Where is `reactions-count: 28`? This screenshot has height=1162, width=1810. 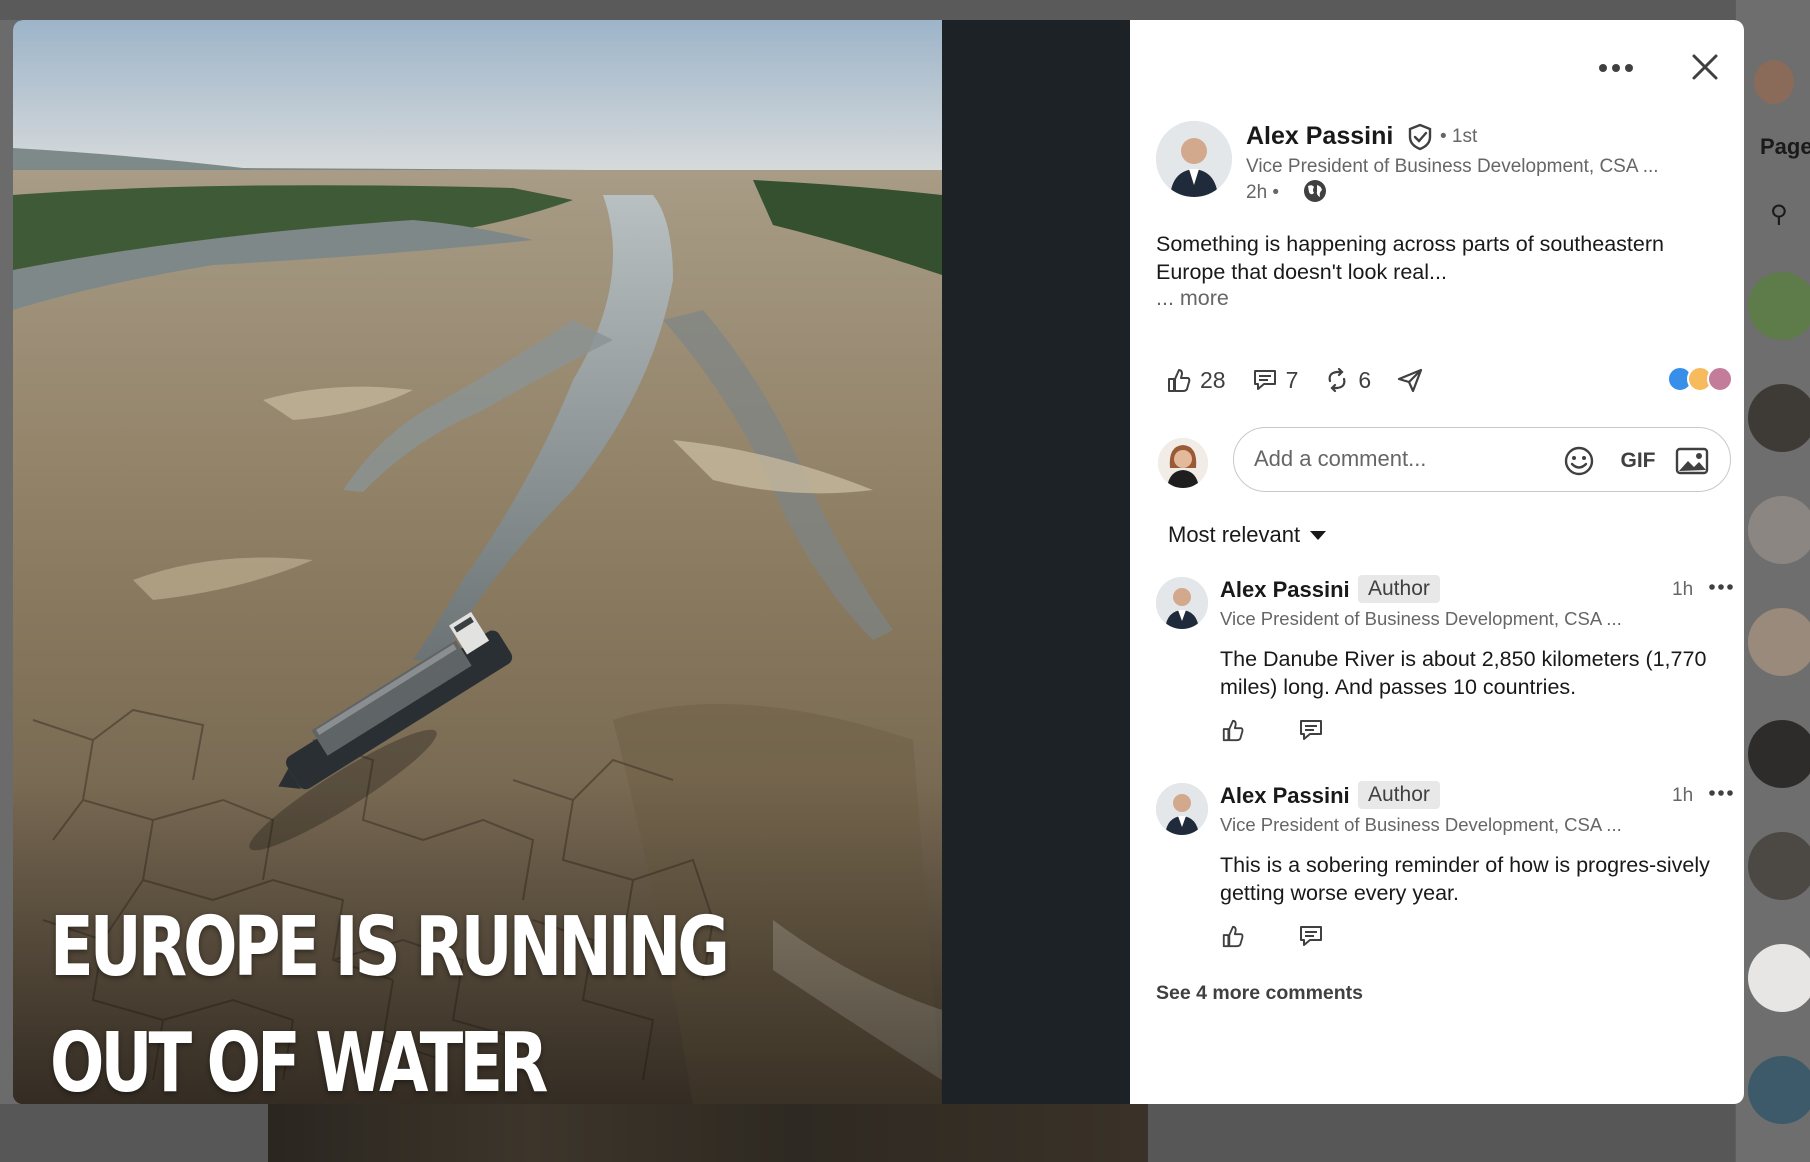
reactions-count: 28 is located at coordinates (1213, 379).